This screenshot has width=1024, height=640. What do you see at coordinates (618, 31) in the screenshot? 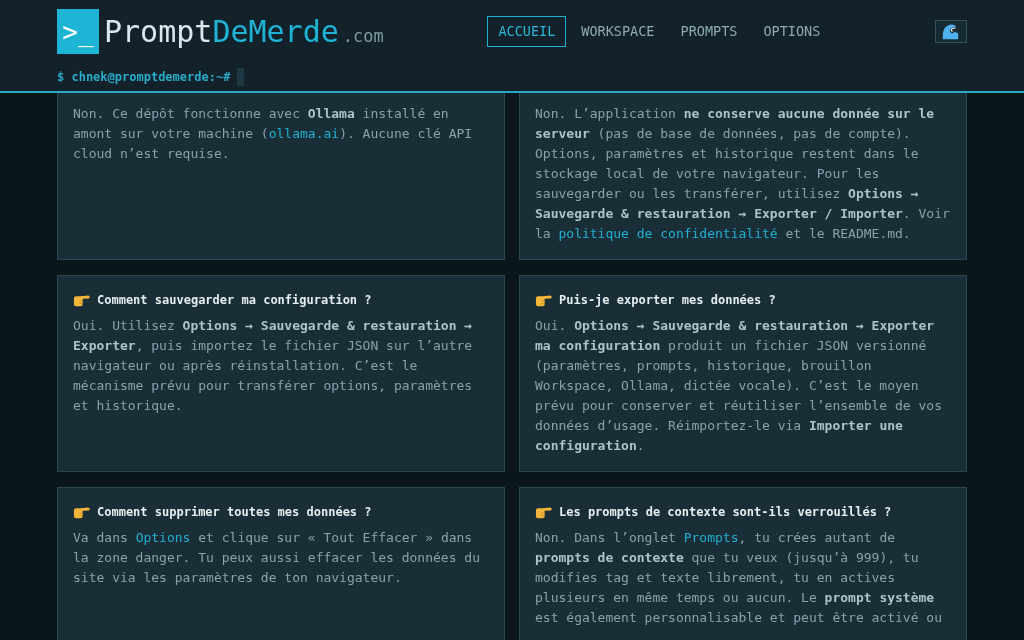
I see `nav-tab: WORKSPACE` at bounding box center [618, 31].